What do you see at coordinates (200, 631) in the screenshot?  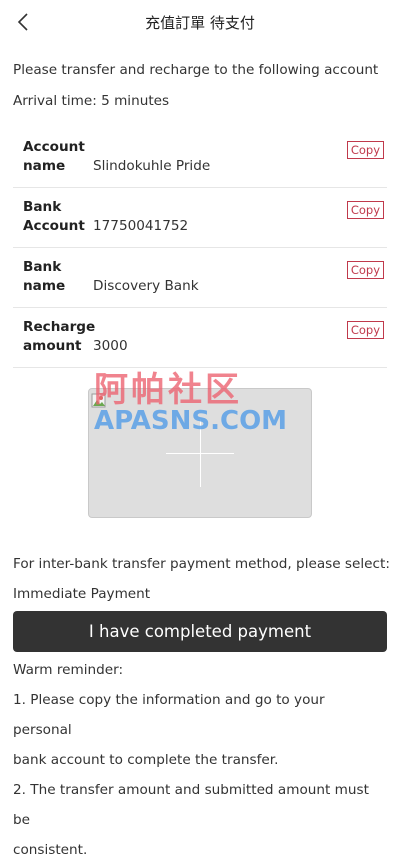 I see `completed-payment-button: I have completed payment` at bounding box center [200, 631].